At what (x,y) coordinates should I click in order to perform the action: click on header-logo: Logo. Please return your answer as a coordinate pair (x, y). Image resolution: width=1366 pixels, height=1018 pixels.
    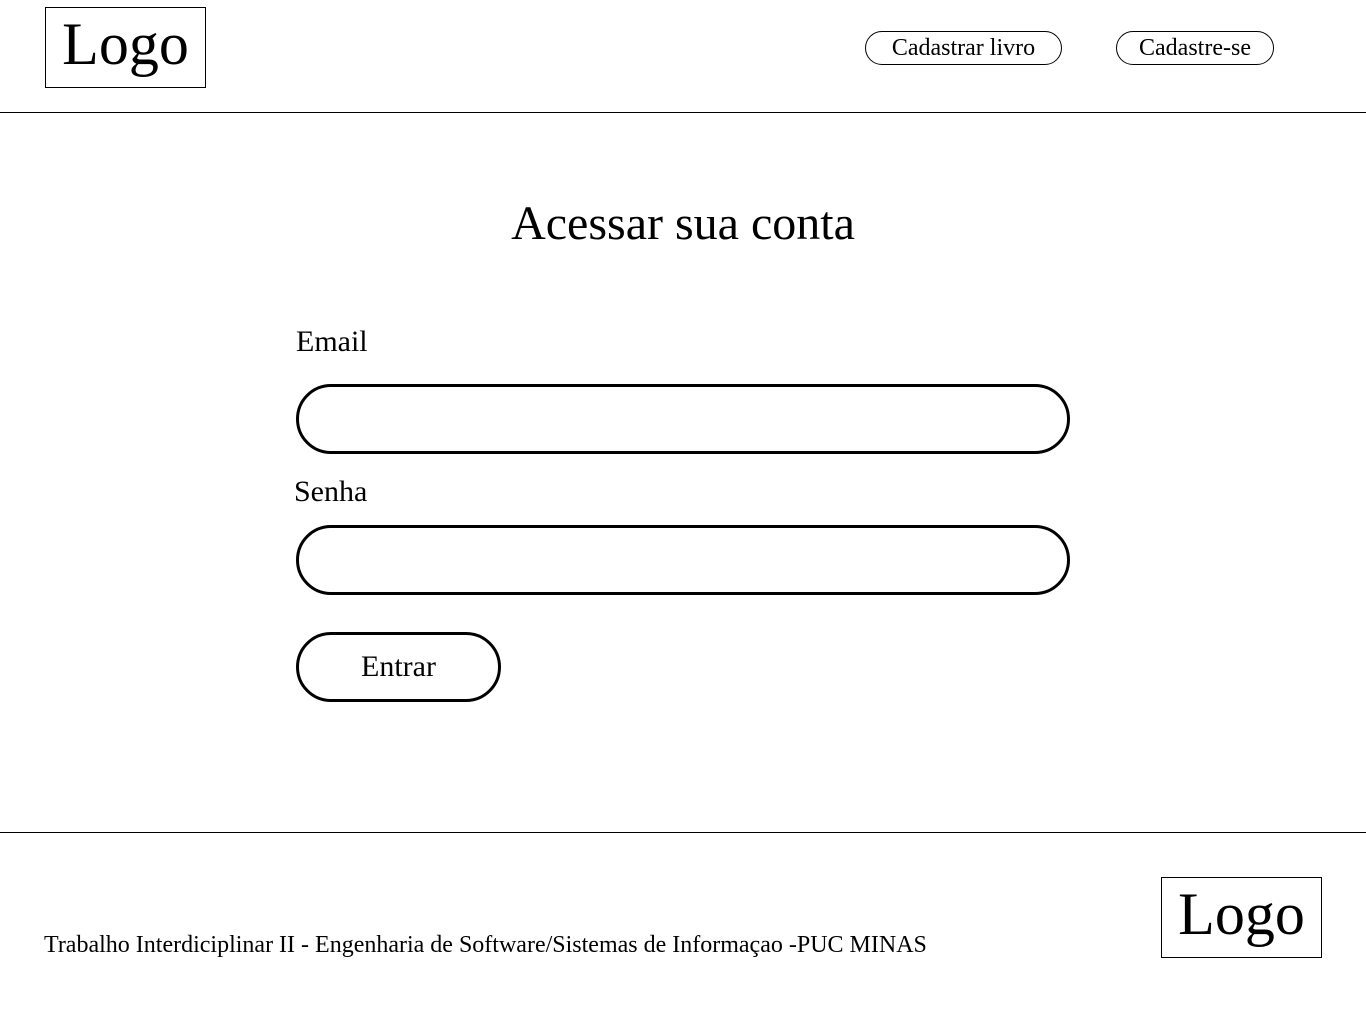
    Looking at the image, I should click on (125, 47).